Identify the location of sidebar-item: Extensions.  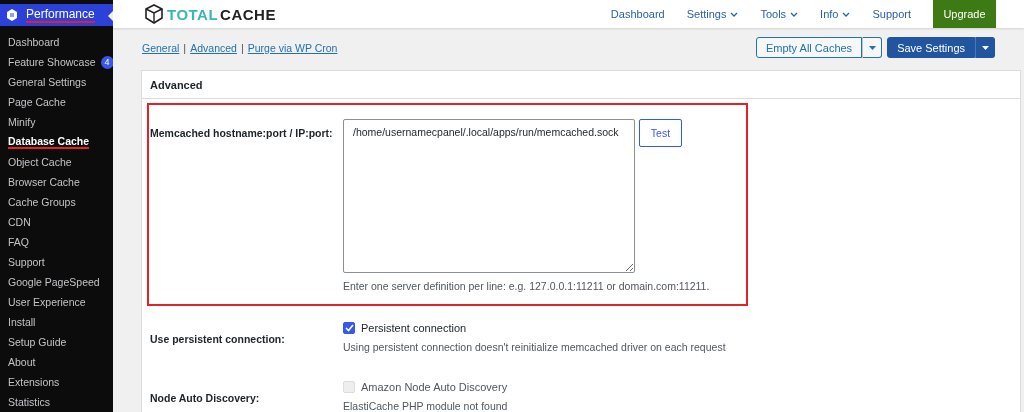
(56, 382).